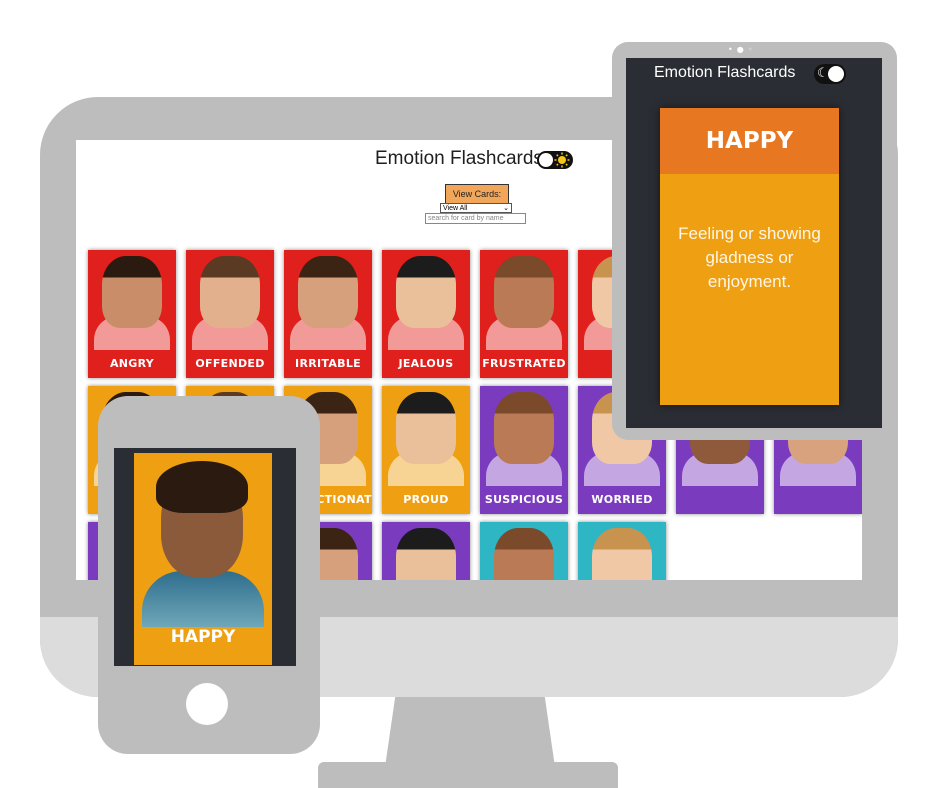 The height and width of the screenshot is (788, 940). What do you see at coordinates (823, 73) in the screenshot?
I see `moon-icon: ☾` at bounding box center [823, 73].